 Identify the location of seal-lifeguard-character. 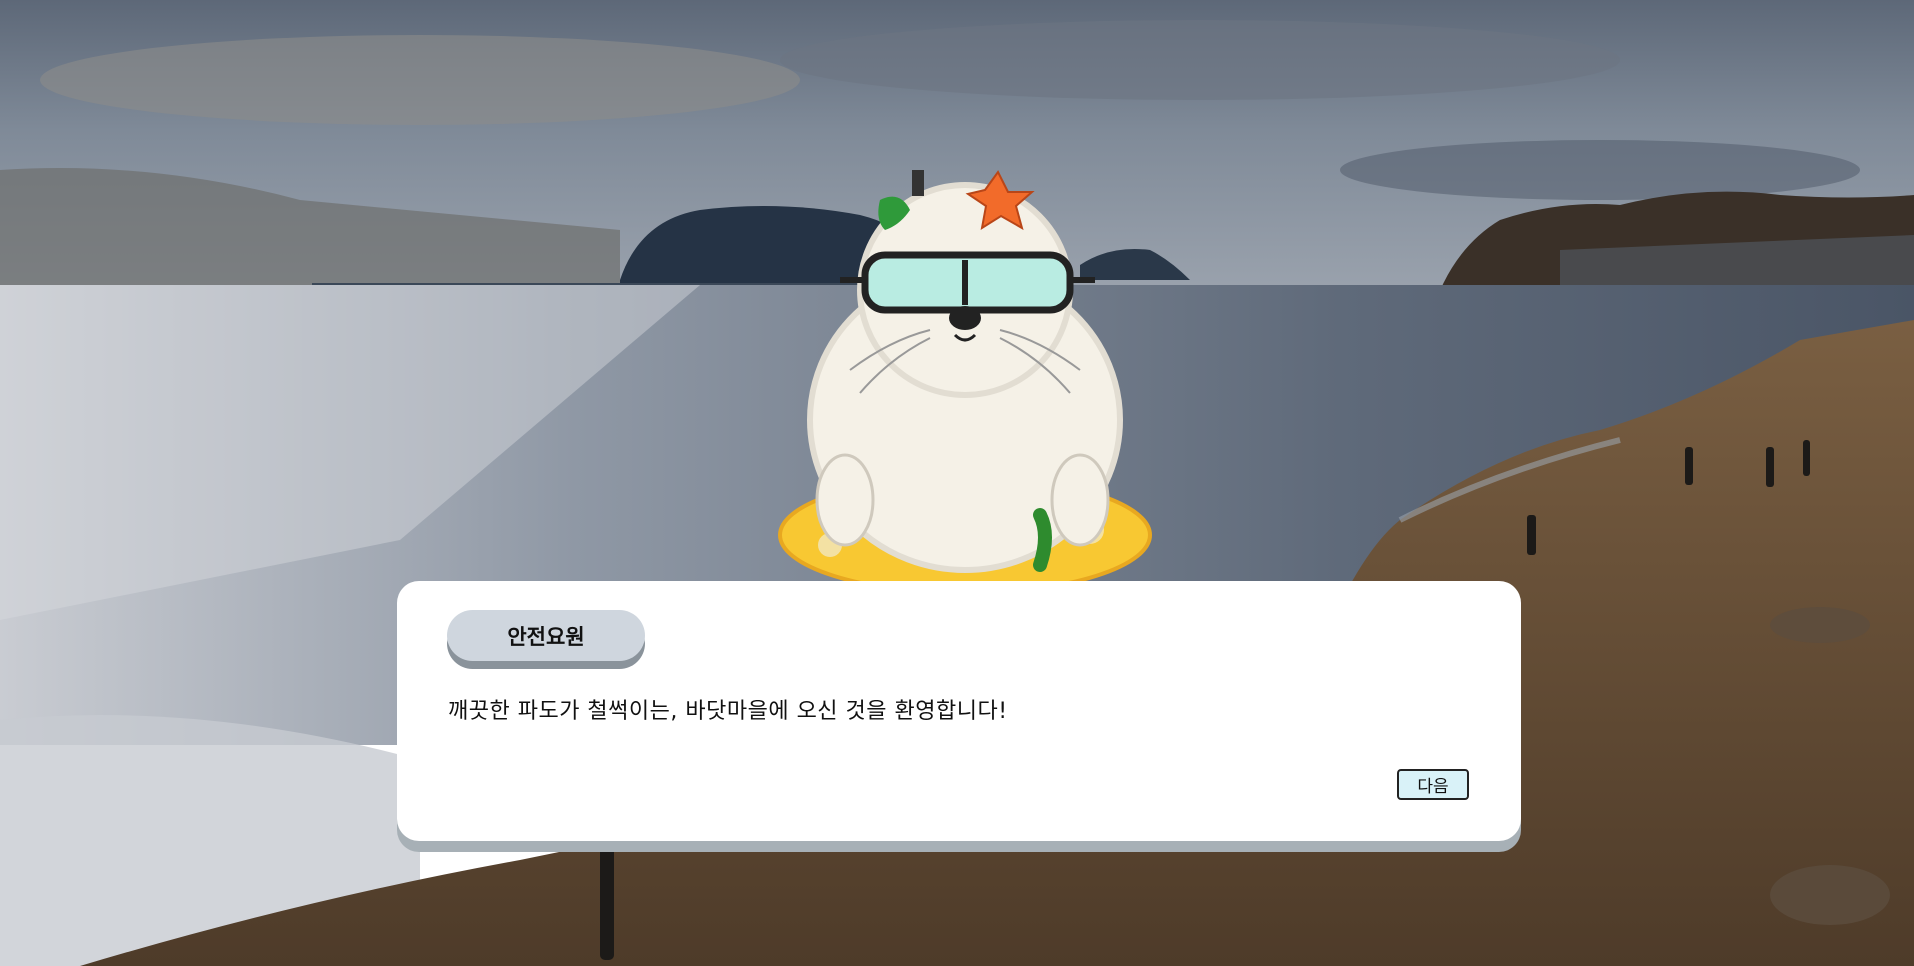
(965, 380).